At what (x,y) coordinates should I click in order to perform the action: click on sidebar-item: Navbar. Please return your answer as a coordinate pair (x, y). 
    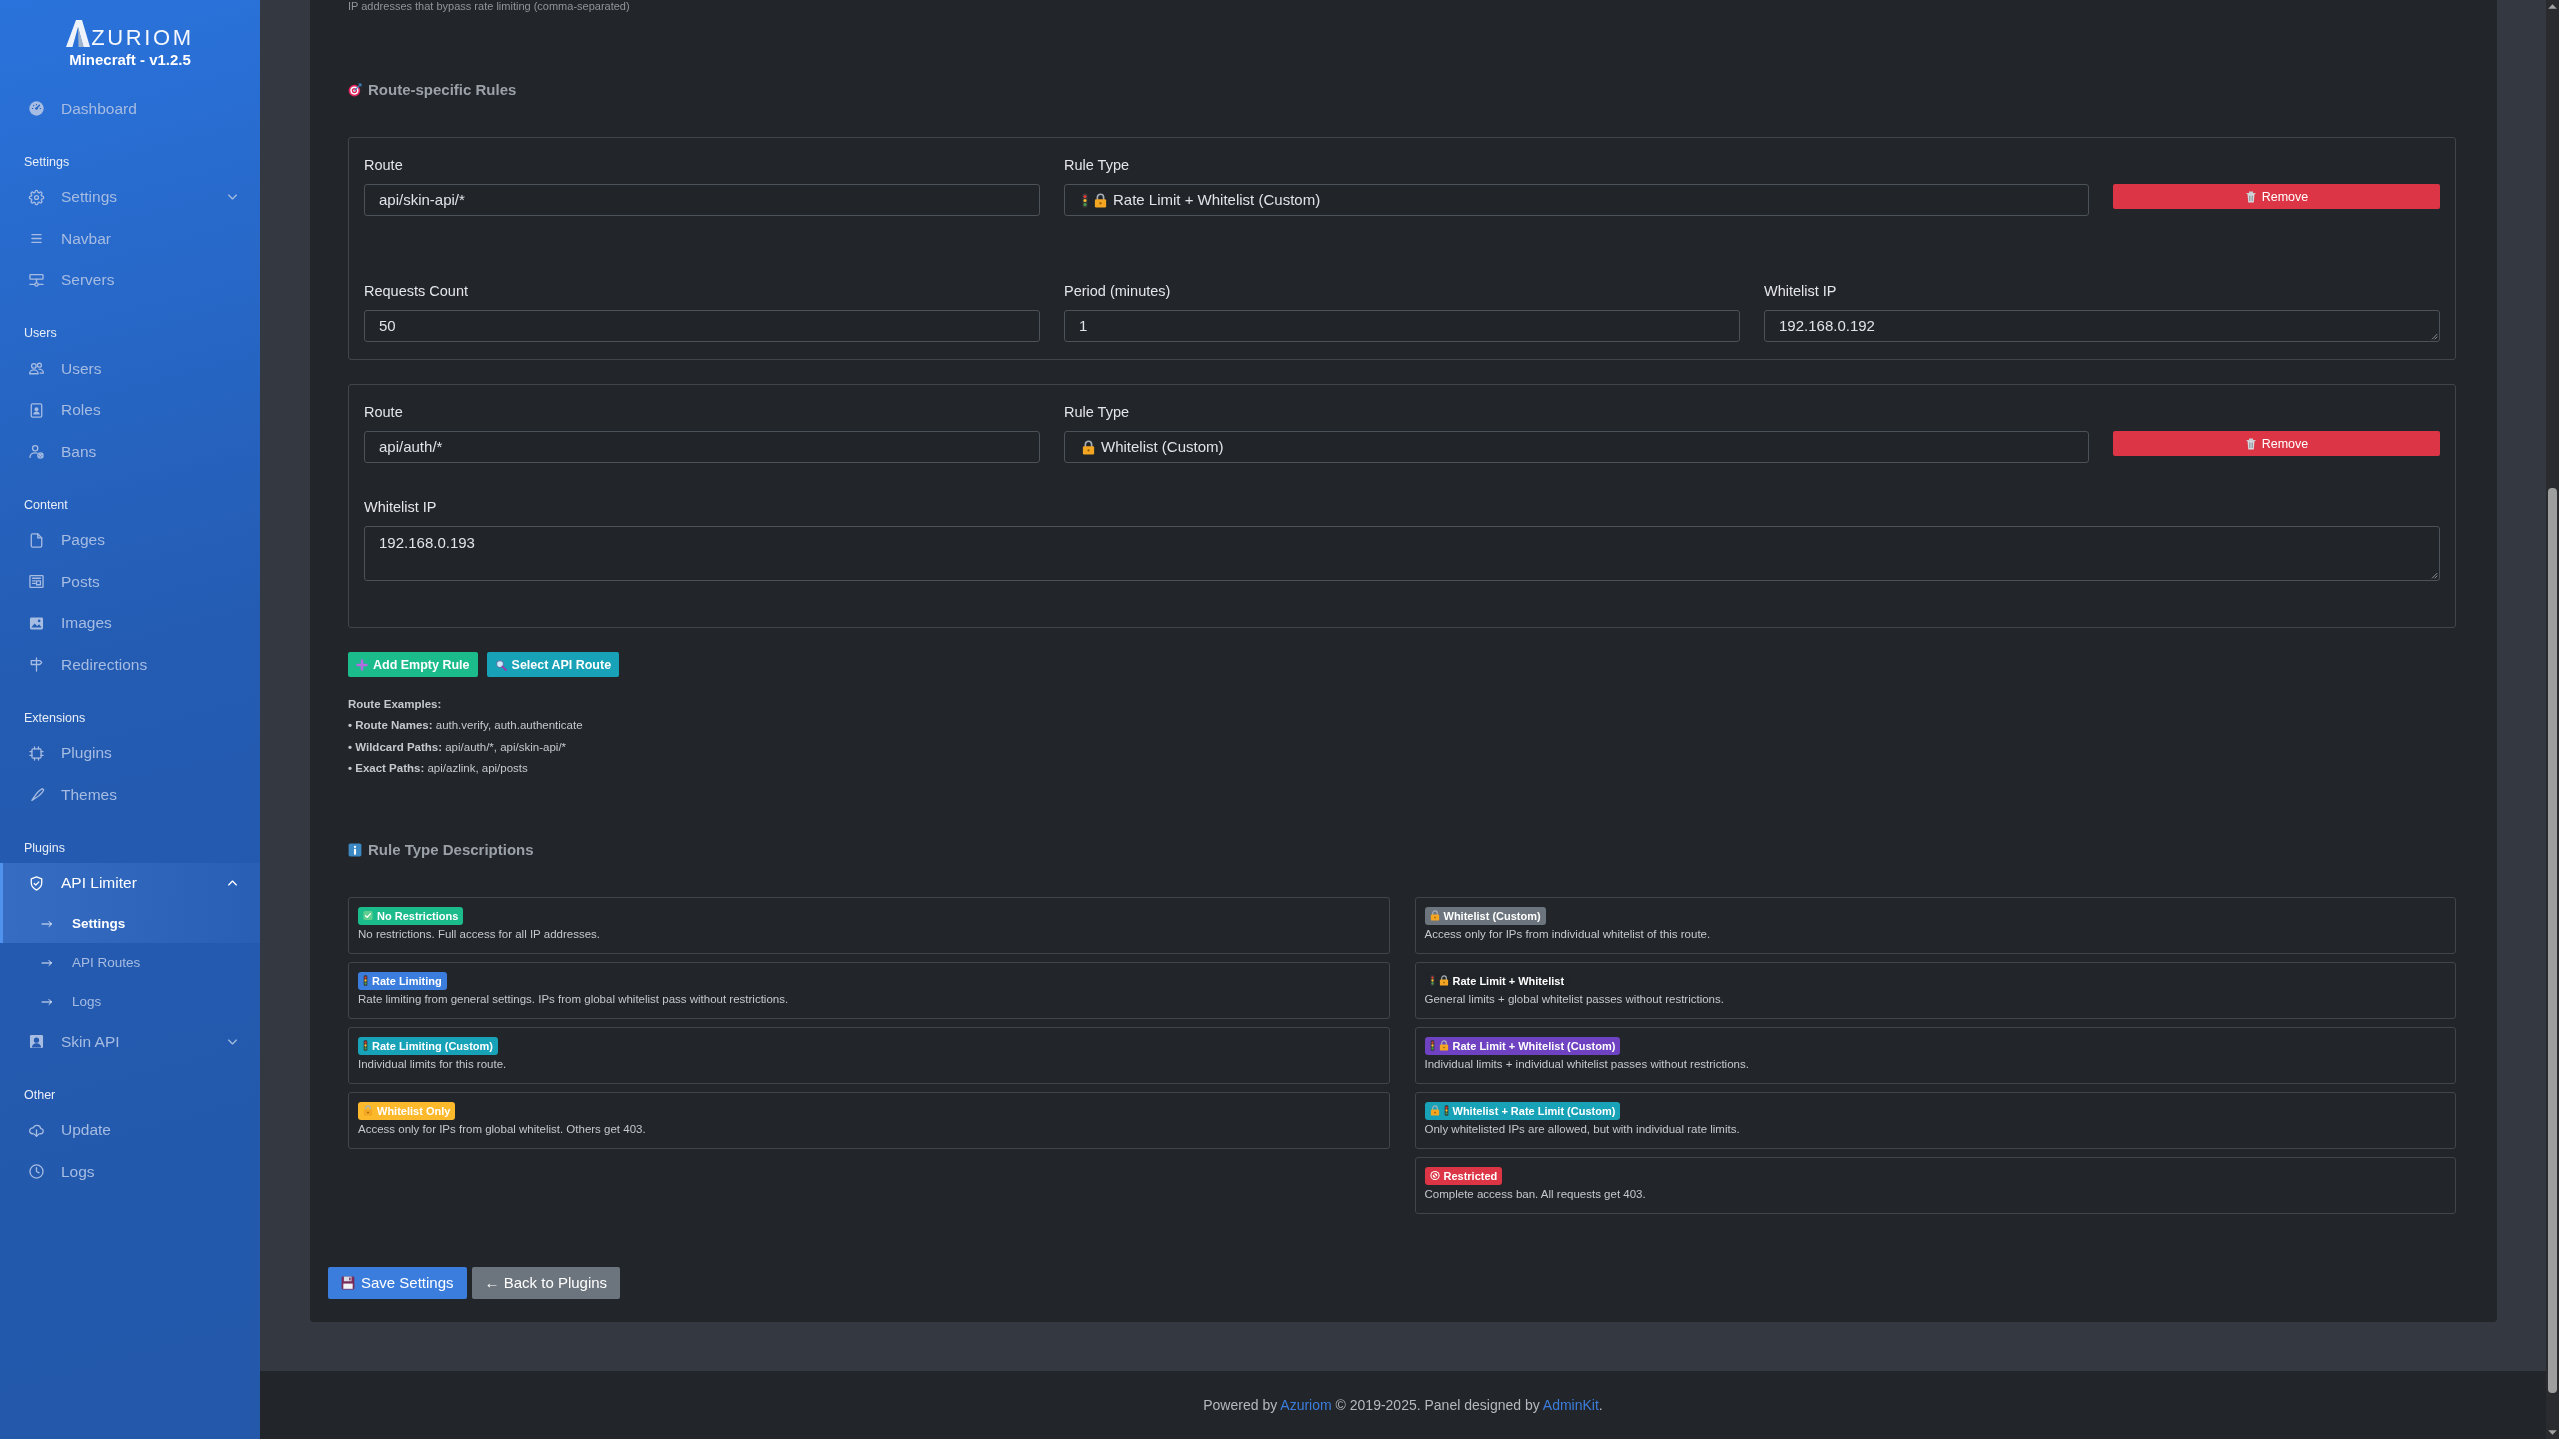
    Looking at the image, I should click on (130, 239).